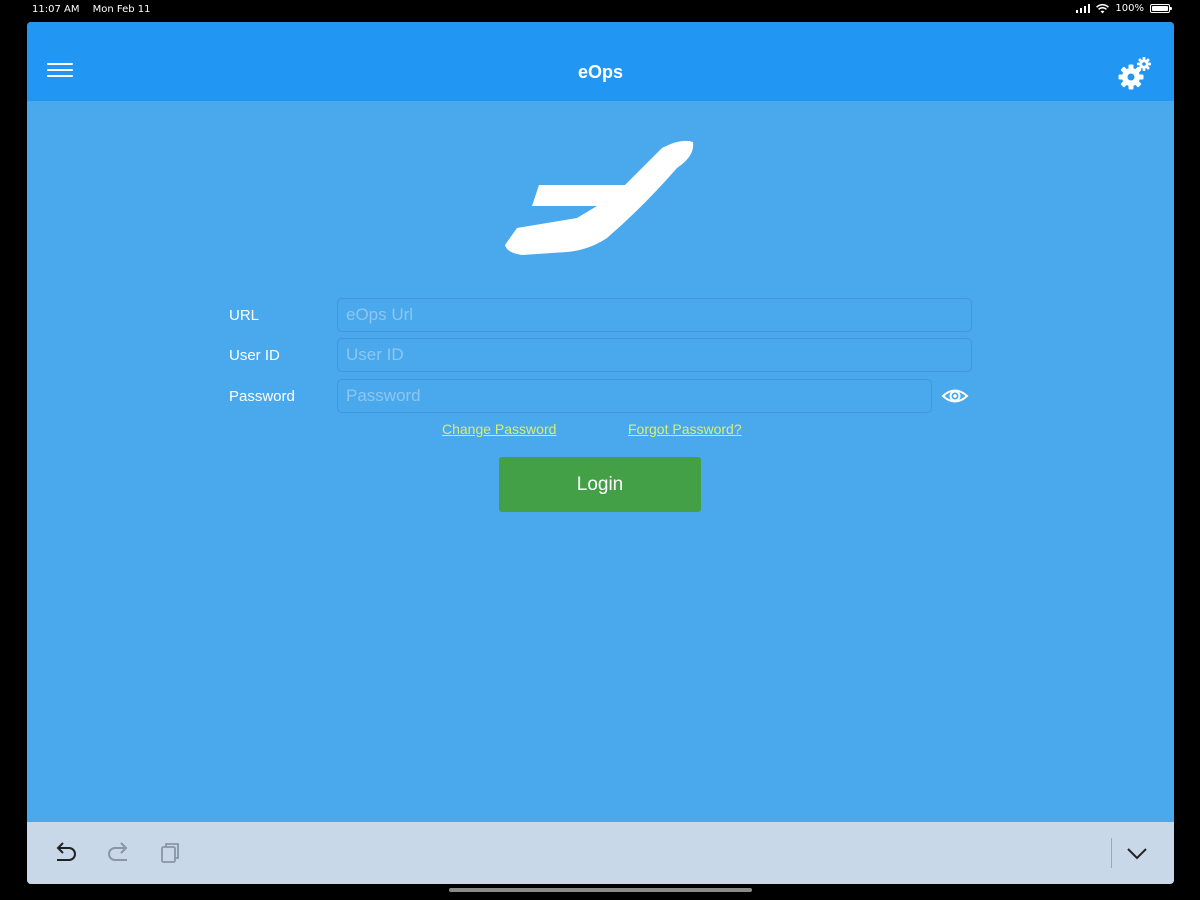  I want to click on eye-icon, so click(955, 396).